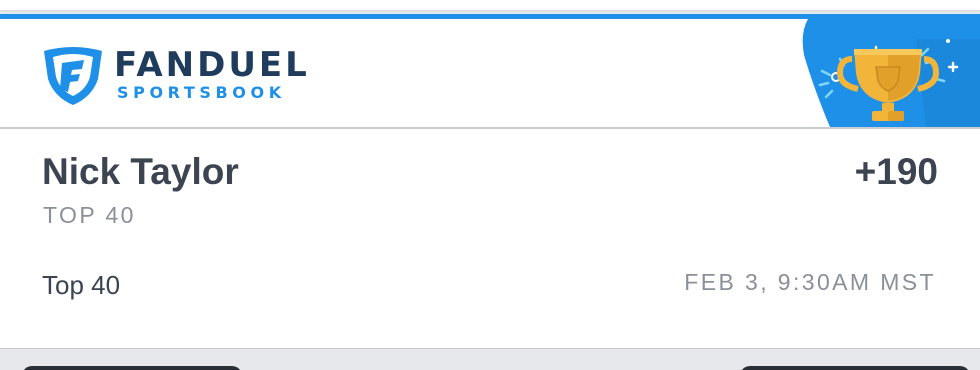 The image size is (980, 370). I want to click on market-label: Top 40, so click(81, 285).